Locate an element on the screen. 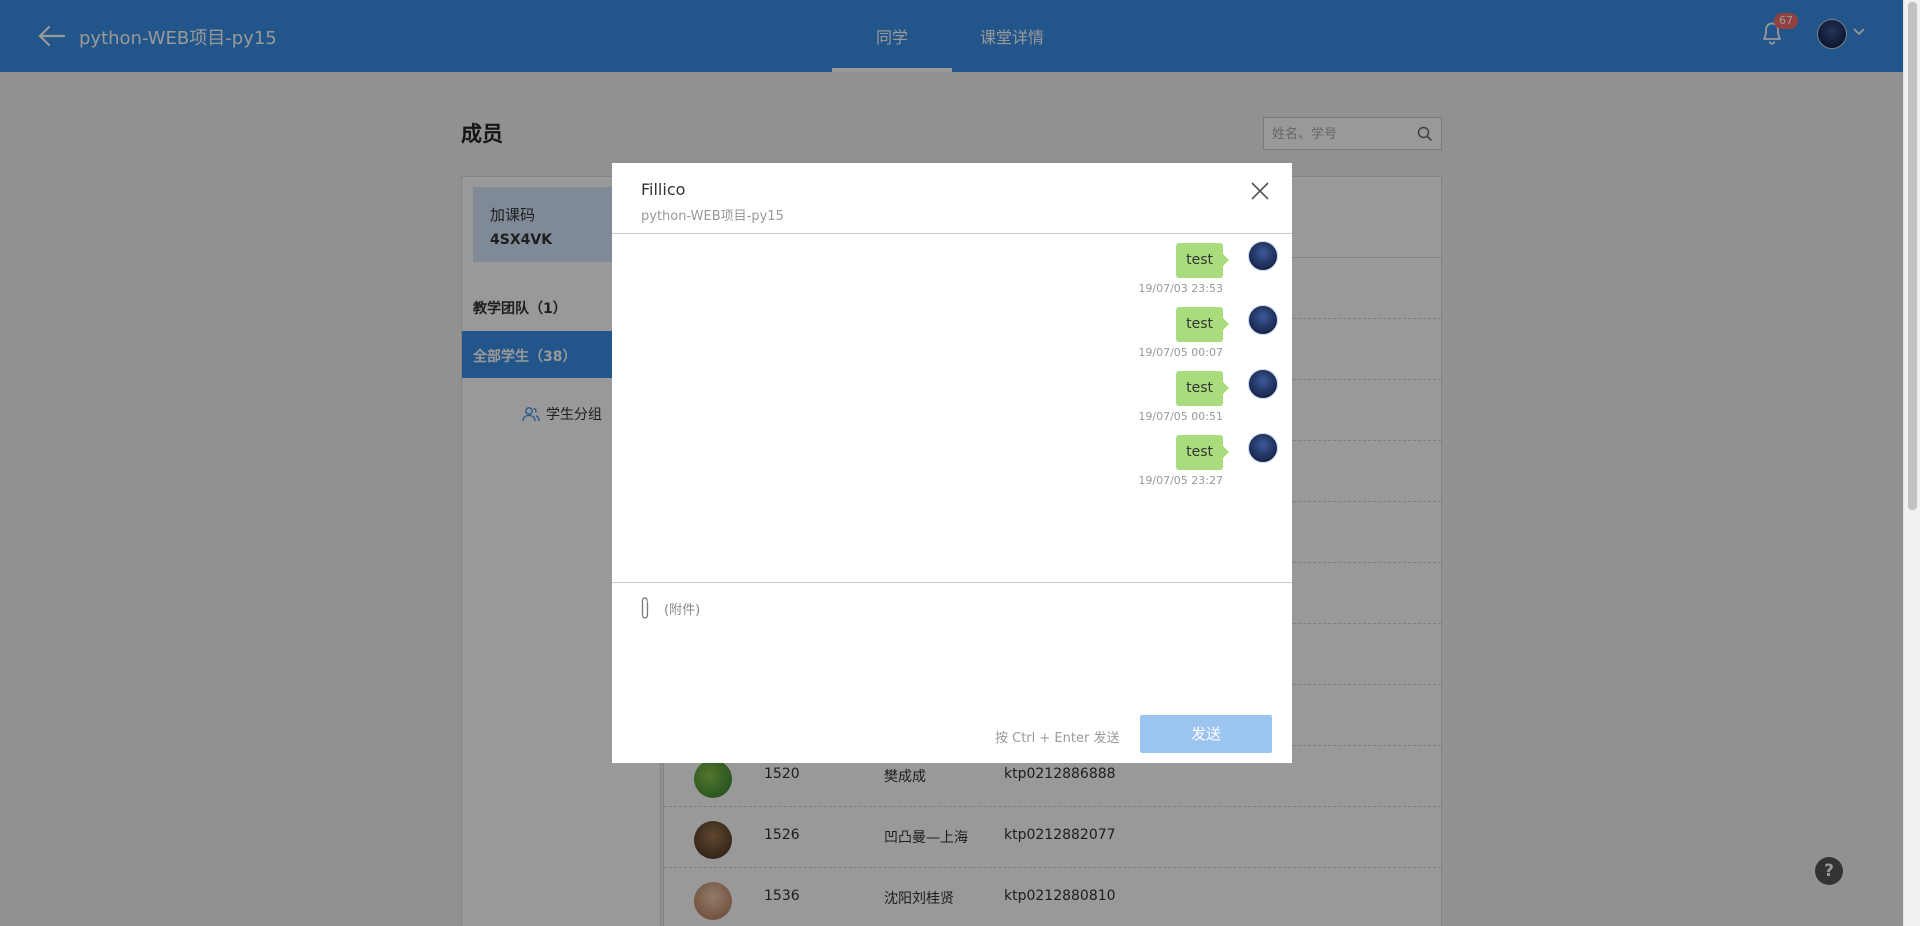 The image size is (1920, 926). dialog-course-name: python-WEB项目-py15 is located at coordinates (712, 216).